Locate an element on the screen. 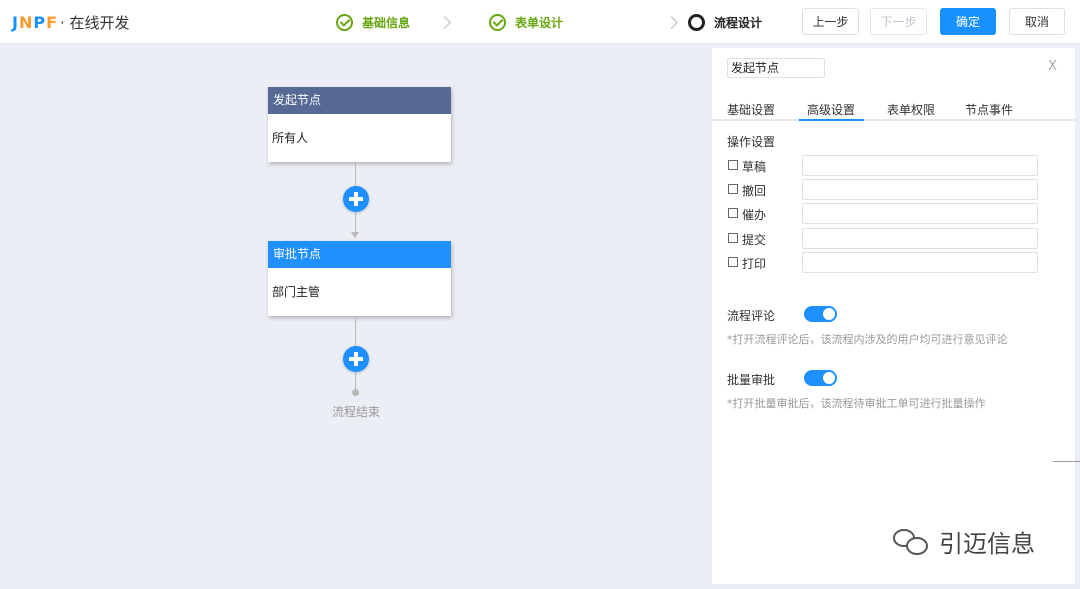  node-title: 审批节点 is located at coordinates (359, 254).